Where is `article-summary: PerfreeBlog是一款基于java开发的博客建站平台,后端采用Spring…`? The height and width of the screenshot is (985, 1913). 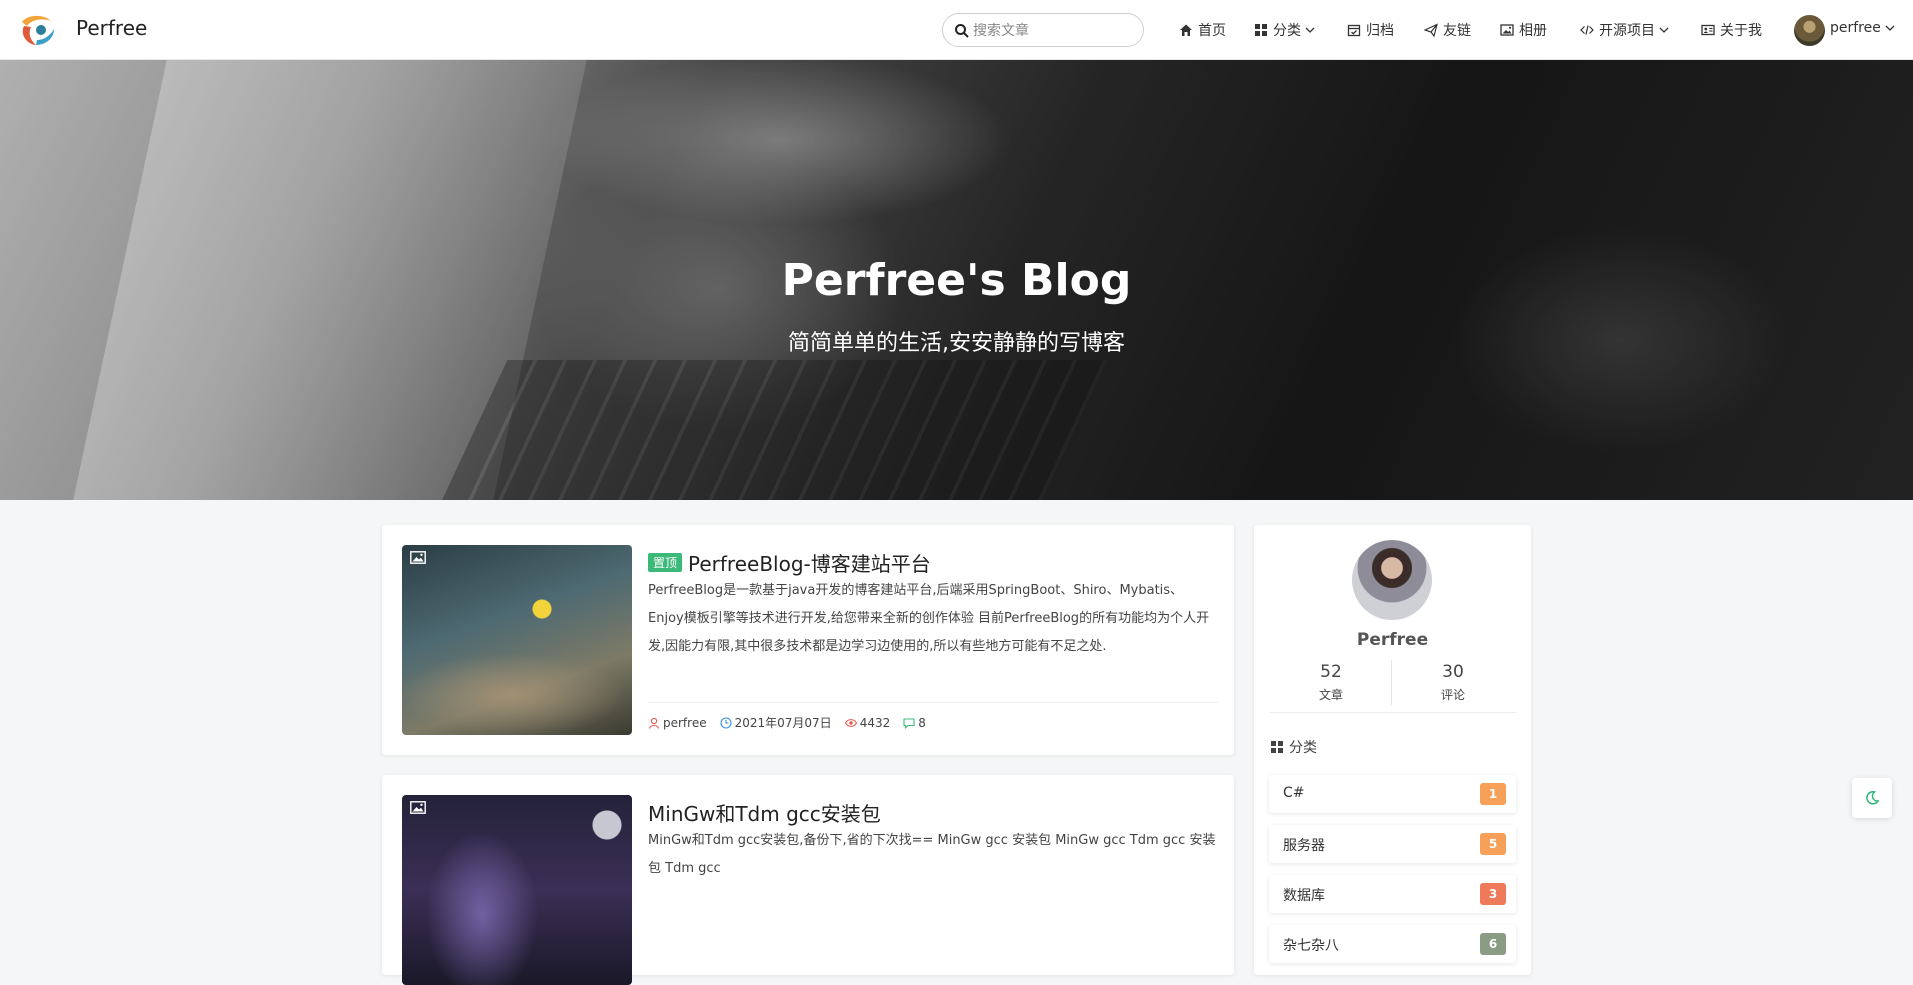 article-summary: PerfreeBlog是一款基于java开发的博客建站平台,后端采用Spring… is located at coordinates (929, 618).